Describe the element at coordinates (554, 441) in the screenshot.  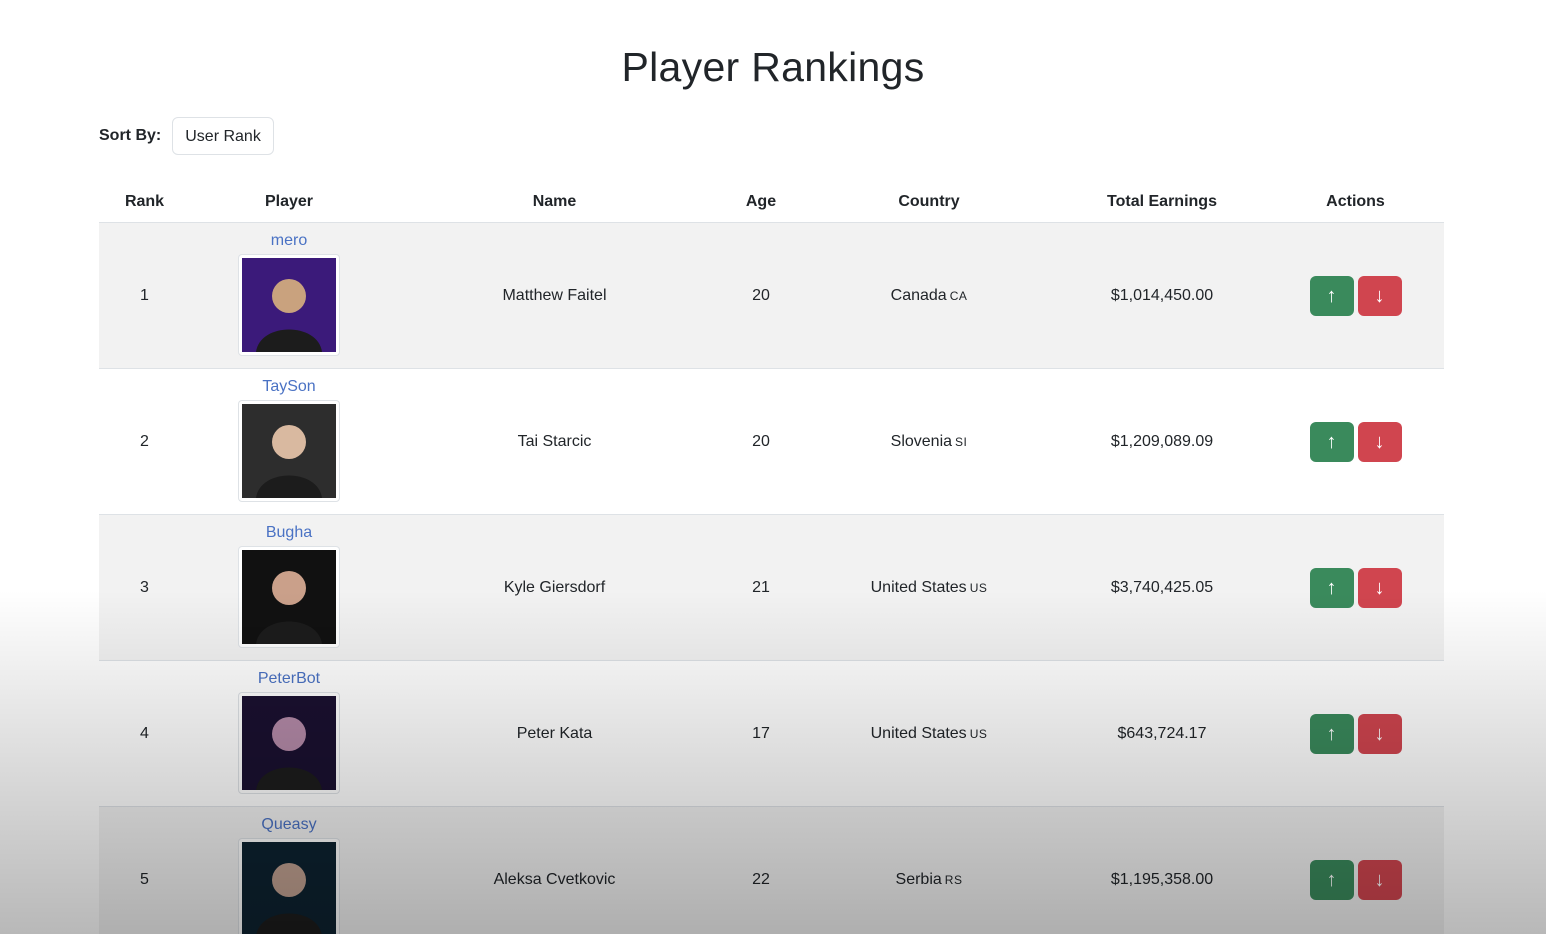
I see `name-cell: Tai Starcic` at that location.